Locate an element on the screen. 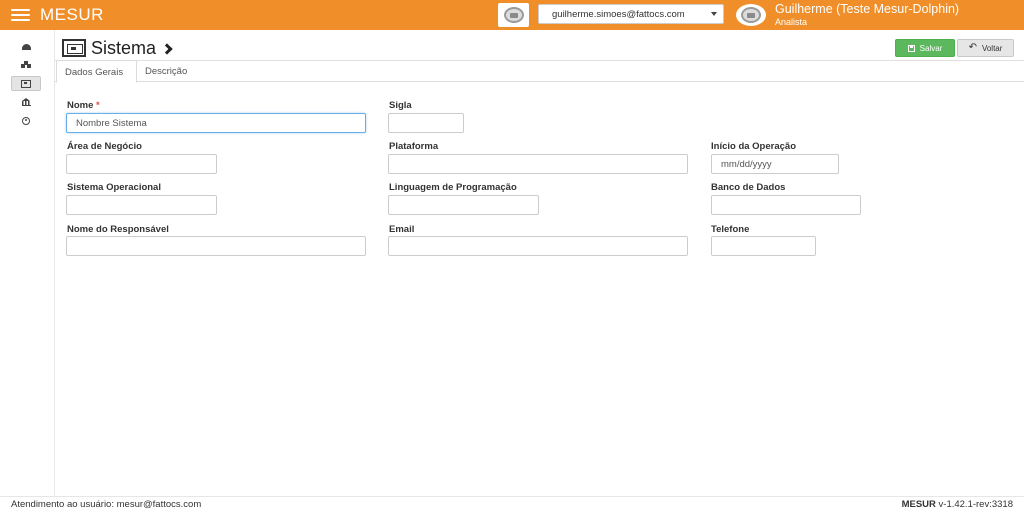 The image size is (1024, 512). version-number: v-1.42.1-rev:3318 is located at coordinates (975, 504).